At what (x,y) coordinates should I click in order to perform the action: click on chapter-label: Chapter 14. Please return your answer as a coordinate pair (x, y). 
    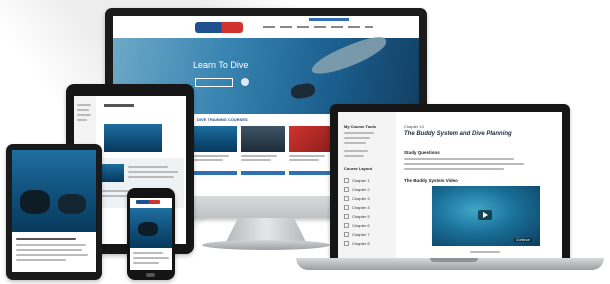
    Looking at the image, I should click on (414, 126).